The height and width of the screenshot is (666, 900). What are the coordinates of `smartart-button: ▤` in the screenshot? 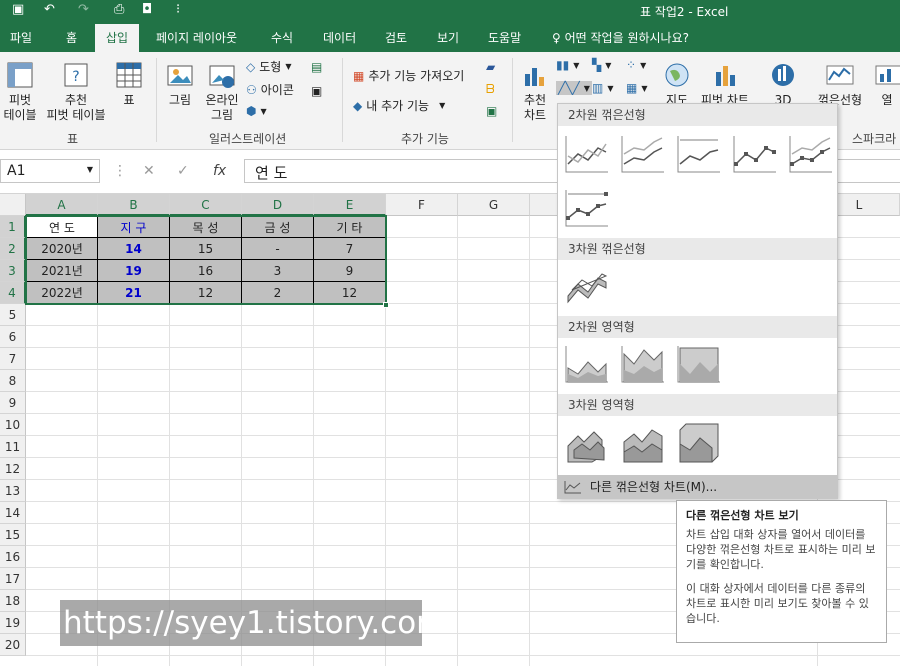 It's located at (316, 67).